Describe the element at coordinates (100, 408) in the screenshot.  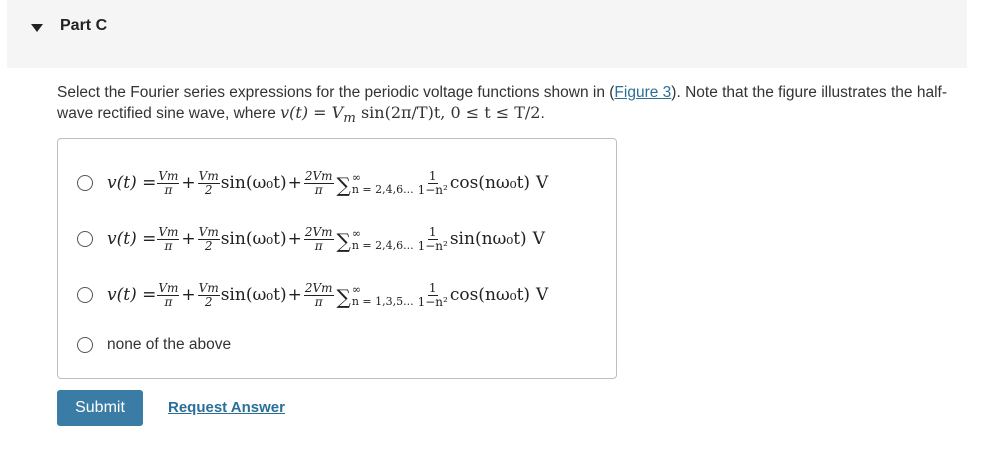
I see `submit-button: Submit` at that location.